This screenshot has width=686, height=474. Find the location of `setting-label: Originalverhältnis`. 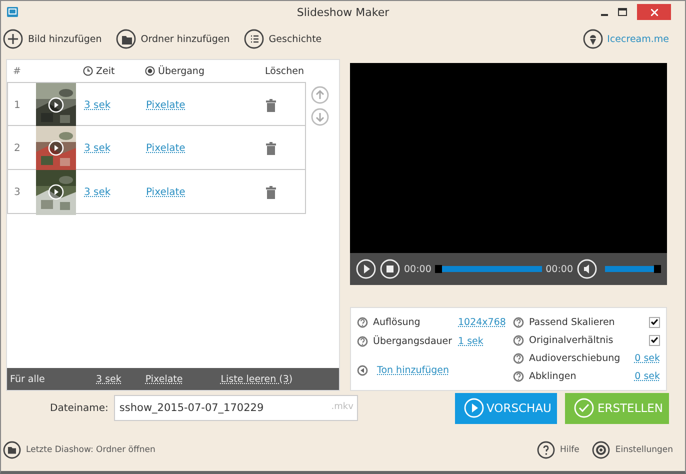

setting-label: Originalverhältnis is located at coordinates (571, 340).